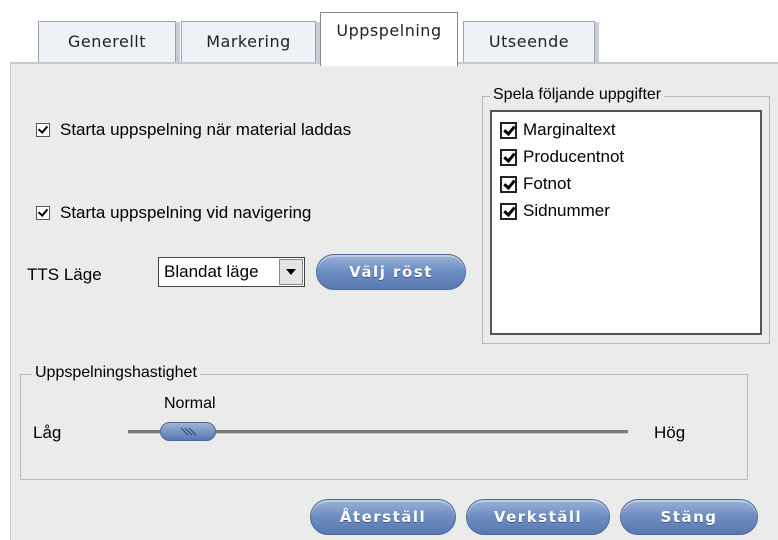  I want to click on tab-label: Utseende, so click(529, 41).